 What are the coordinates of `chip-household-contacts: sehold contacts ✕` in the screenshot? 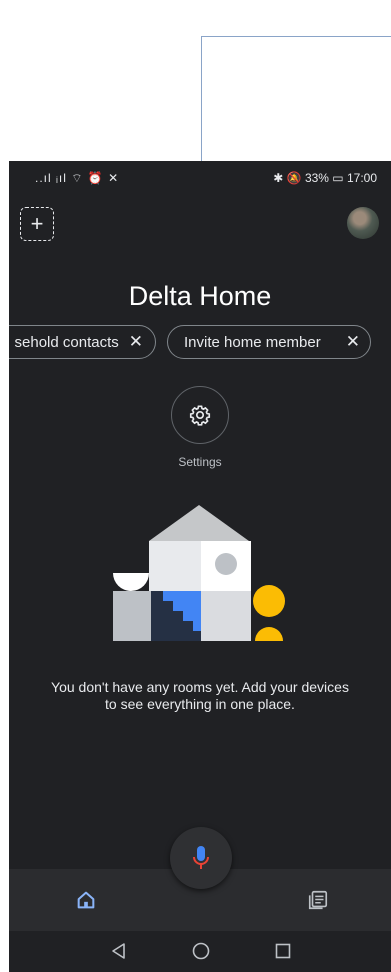 It's located at (82, 342).